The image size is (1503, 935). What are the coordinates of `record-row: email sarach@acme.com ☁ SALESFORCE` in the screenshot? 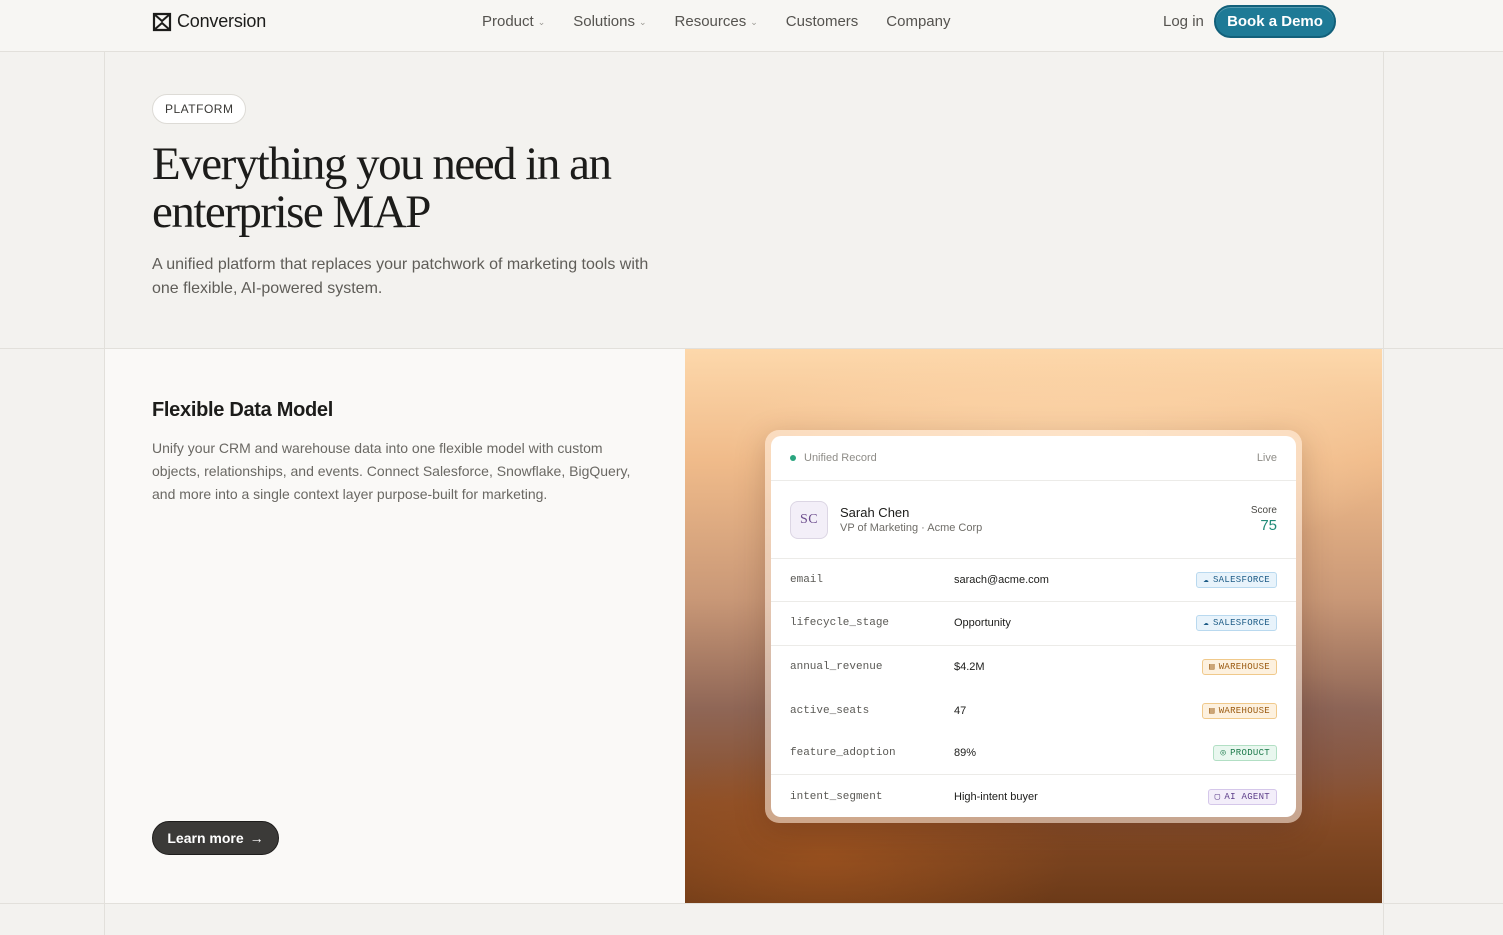 It's located at (1033, 581).